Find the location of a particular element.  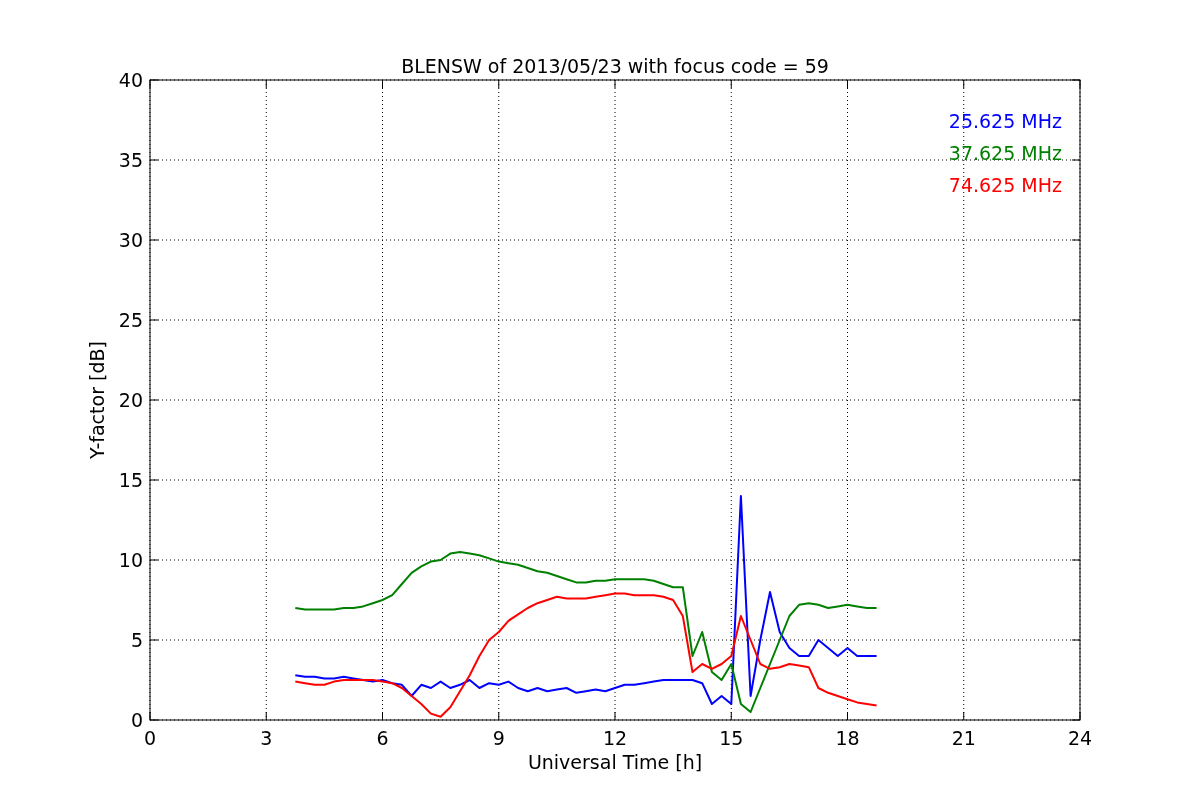

x-tick-label: 3 is located at coordinates (266, 738).